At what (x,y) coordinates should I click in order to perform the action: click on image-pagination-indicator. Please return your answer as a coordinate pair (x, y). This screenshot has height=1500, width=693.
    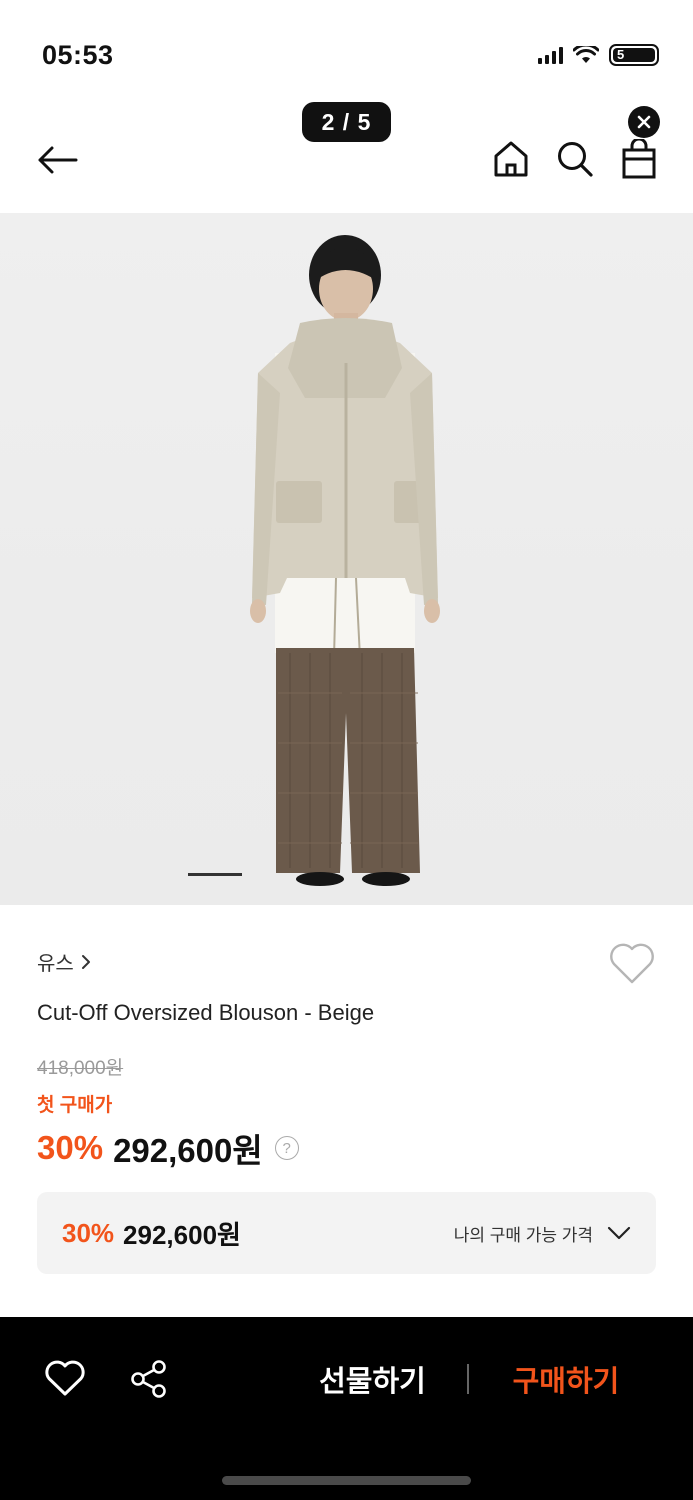
    Looking at the image, I should click on (347, 874).